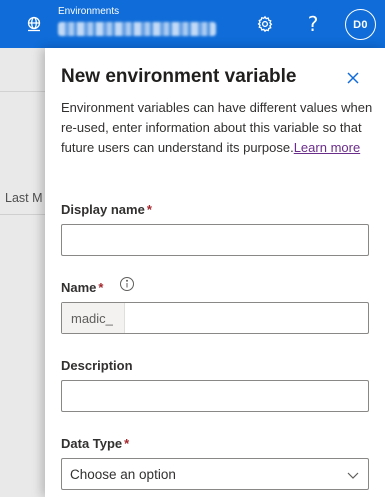  I want to click on display-name-label: Display name *, so click(106, 209).